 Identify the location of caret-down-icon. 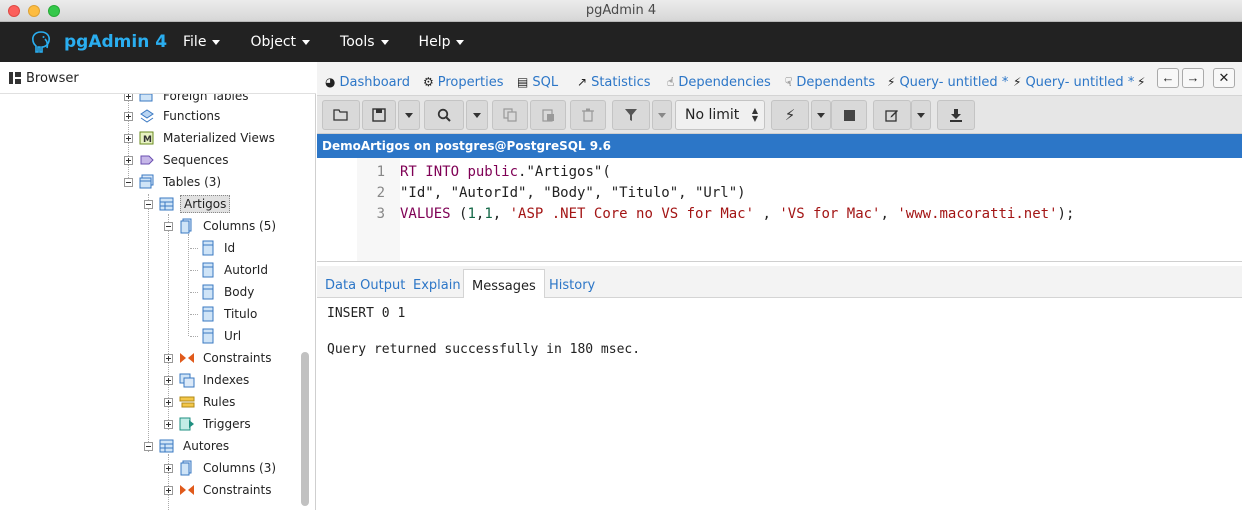
(384, 42).